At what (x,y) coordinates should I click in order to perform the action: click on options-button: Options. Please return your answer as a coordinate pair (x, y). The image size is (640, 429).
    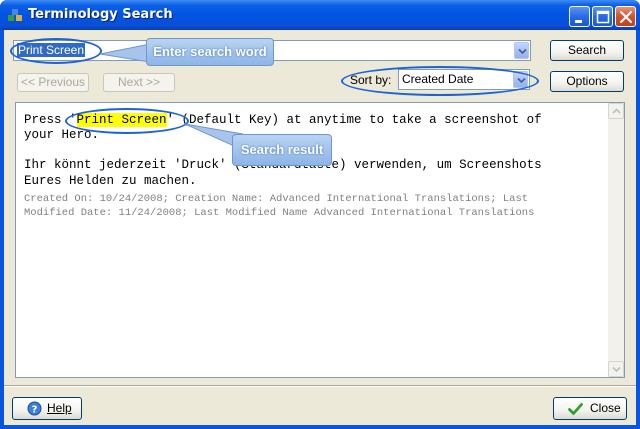
    Looking at the image, I should click on (587, 81).